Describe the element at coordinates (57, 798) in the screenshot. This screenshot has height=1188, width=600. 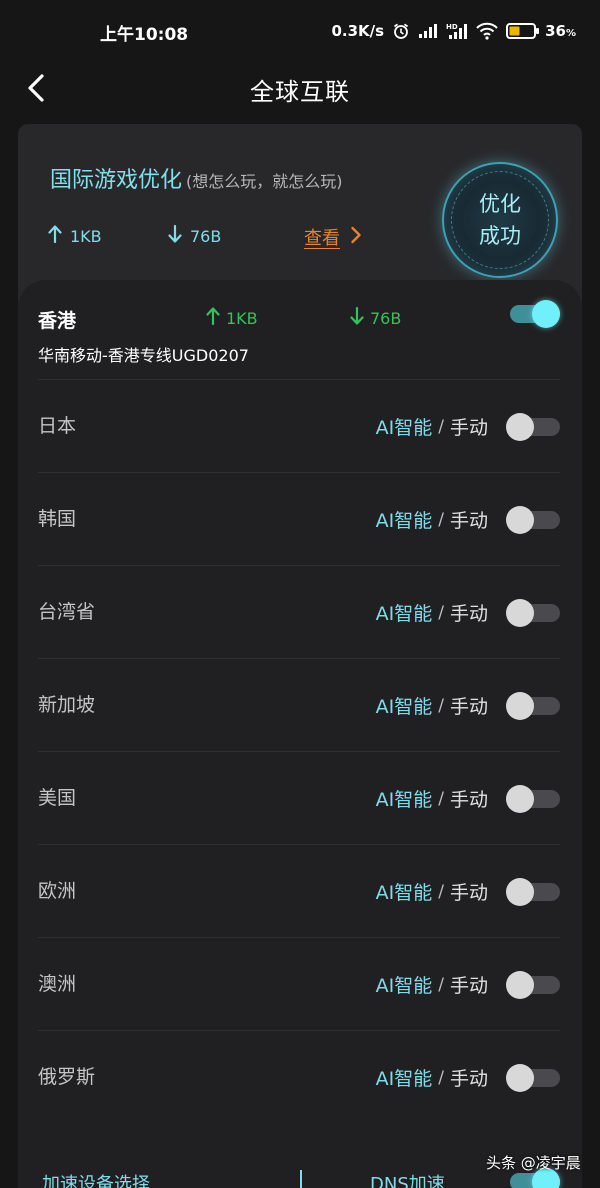
I see `region-name: 美国` at that location.